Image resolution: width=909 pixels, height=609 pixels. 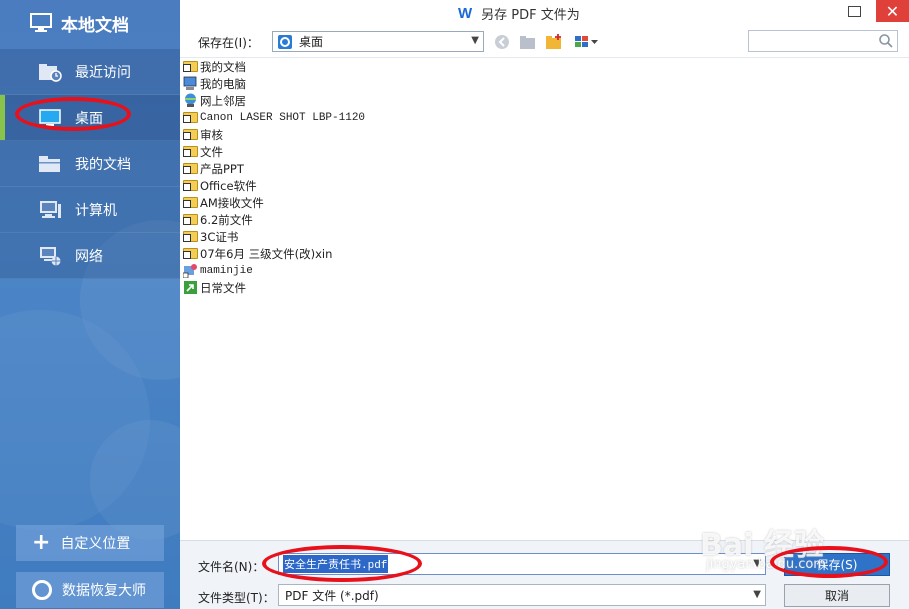 What do you see at coordinates (544, 202) in the screenshot?
I see `list-item: AM接收文件` at bounding box center [544, 202].